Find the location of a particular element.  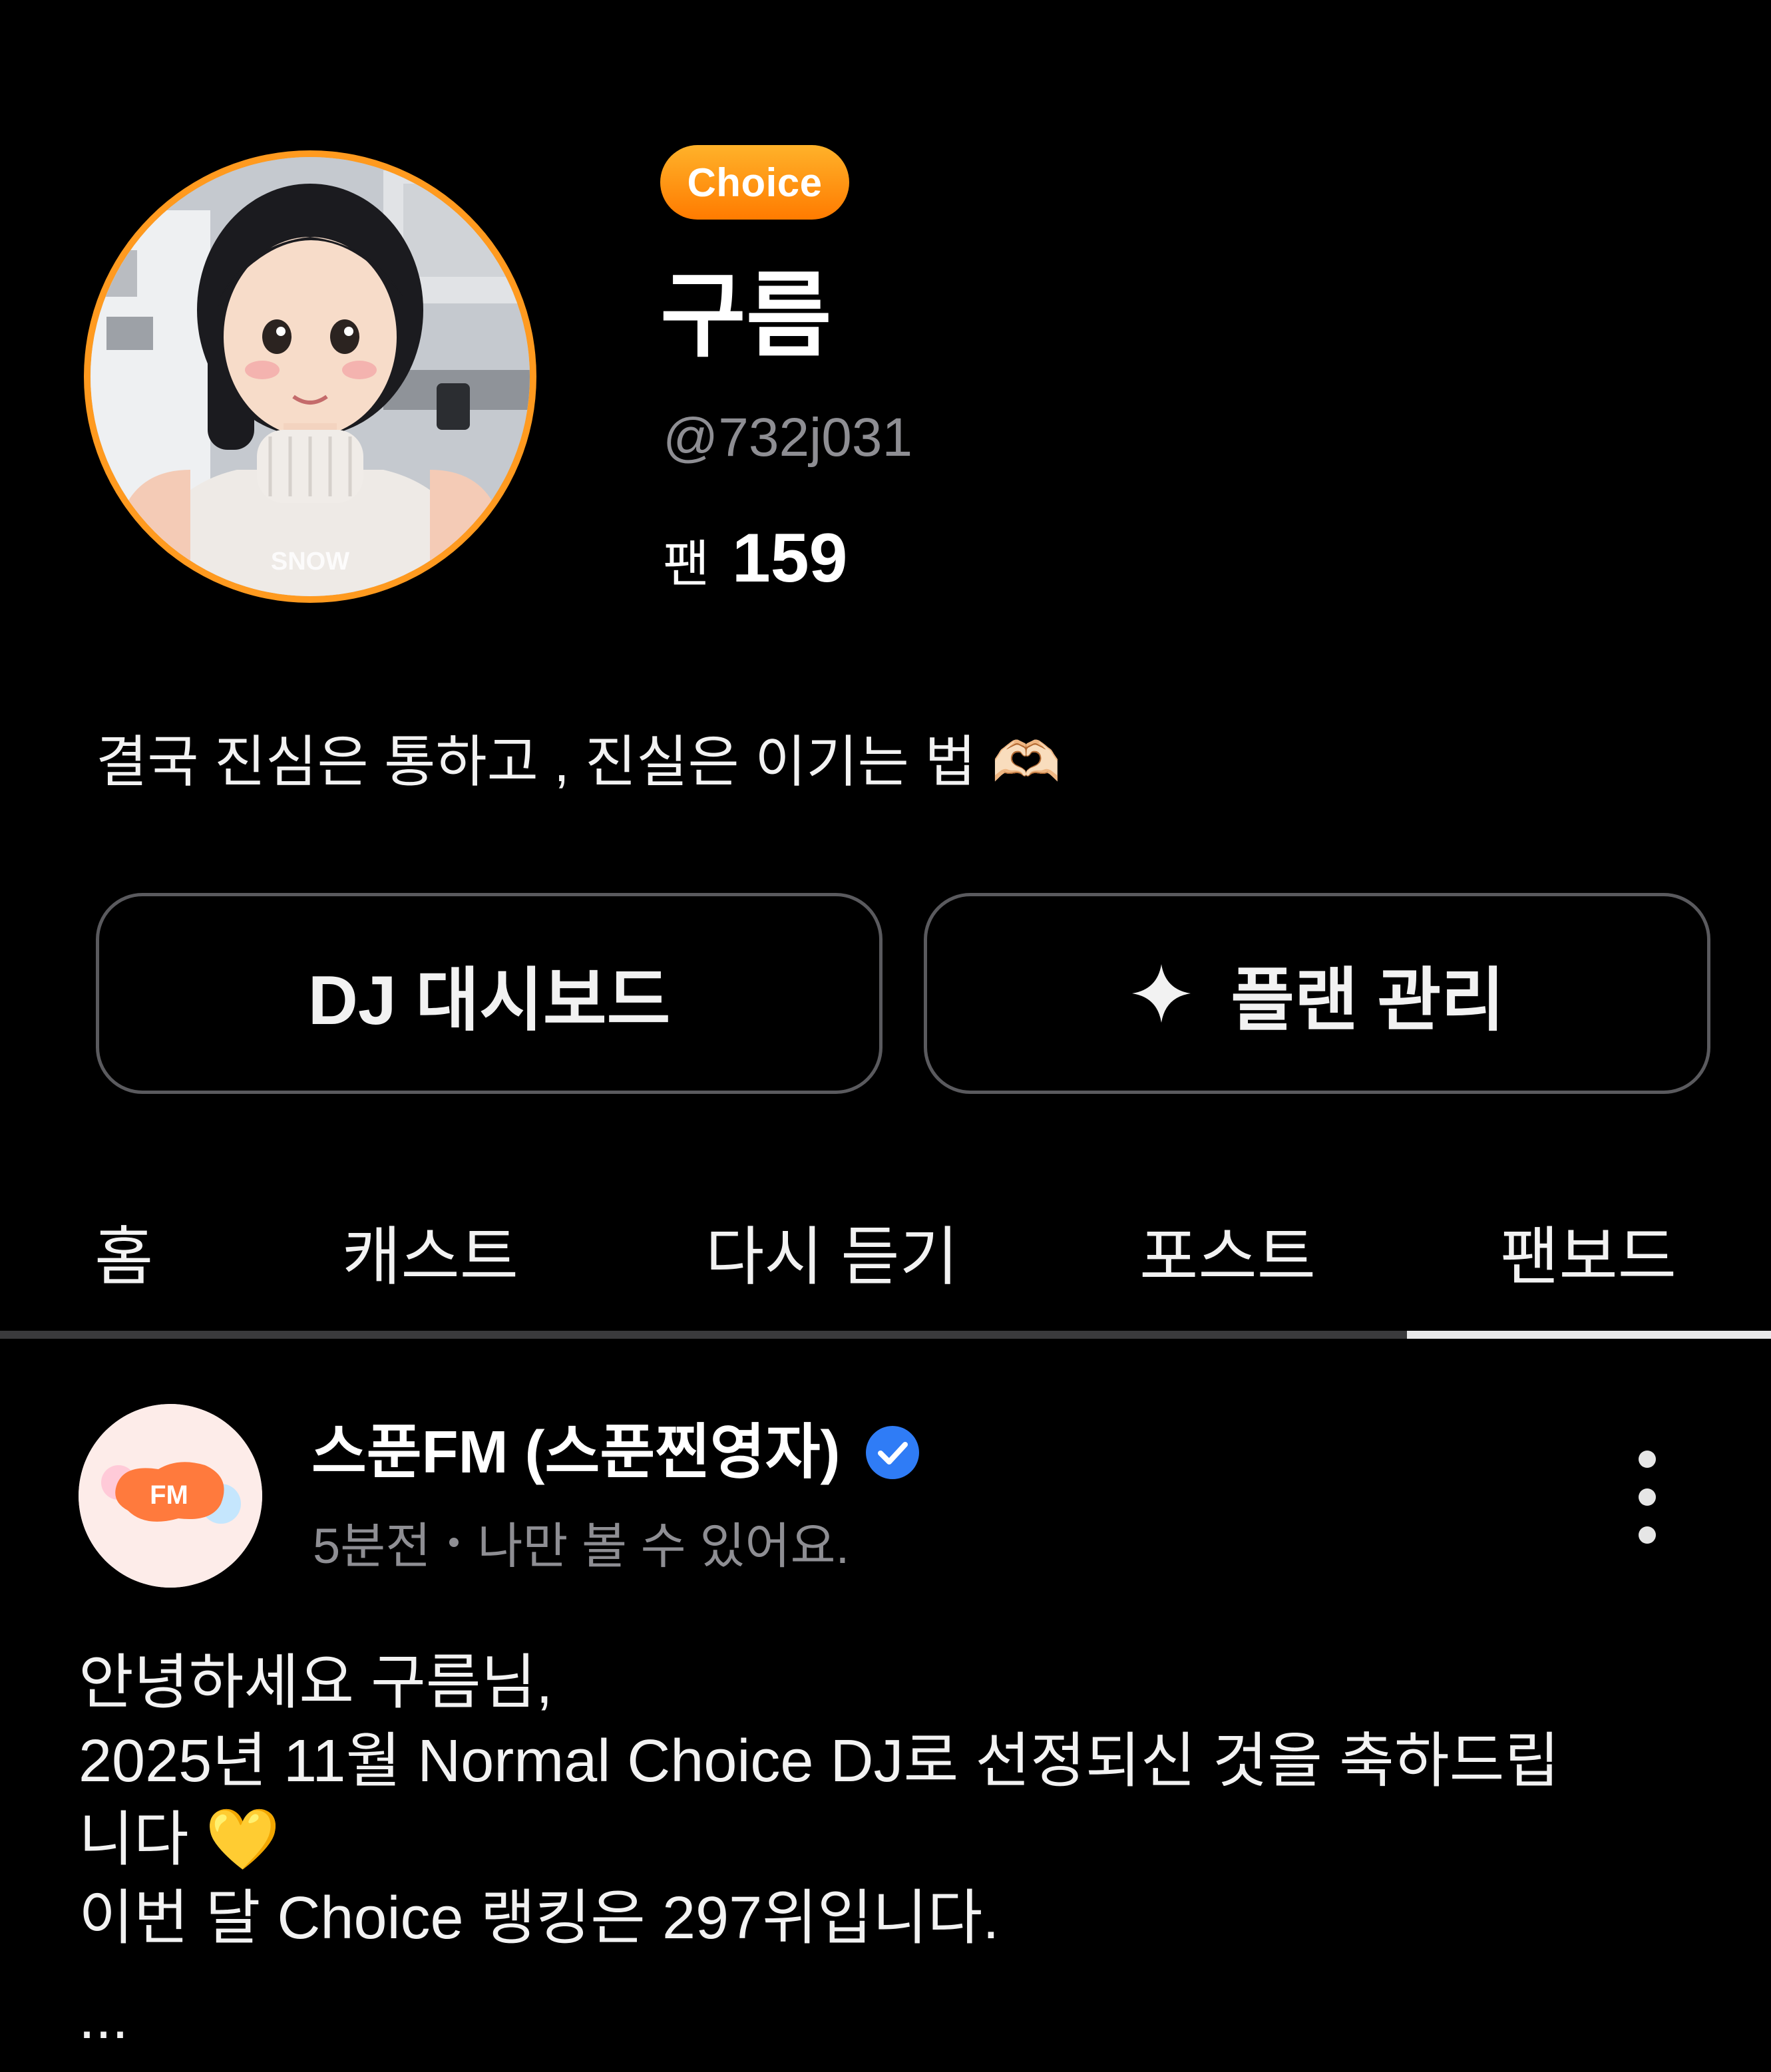

avatar-watermark: SNOW is located at coordinates (310, 562).